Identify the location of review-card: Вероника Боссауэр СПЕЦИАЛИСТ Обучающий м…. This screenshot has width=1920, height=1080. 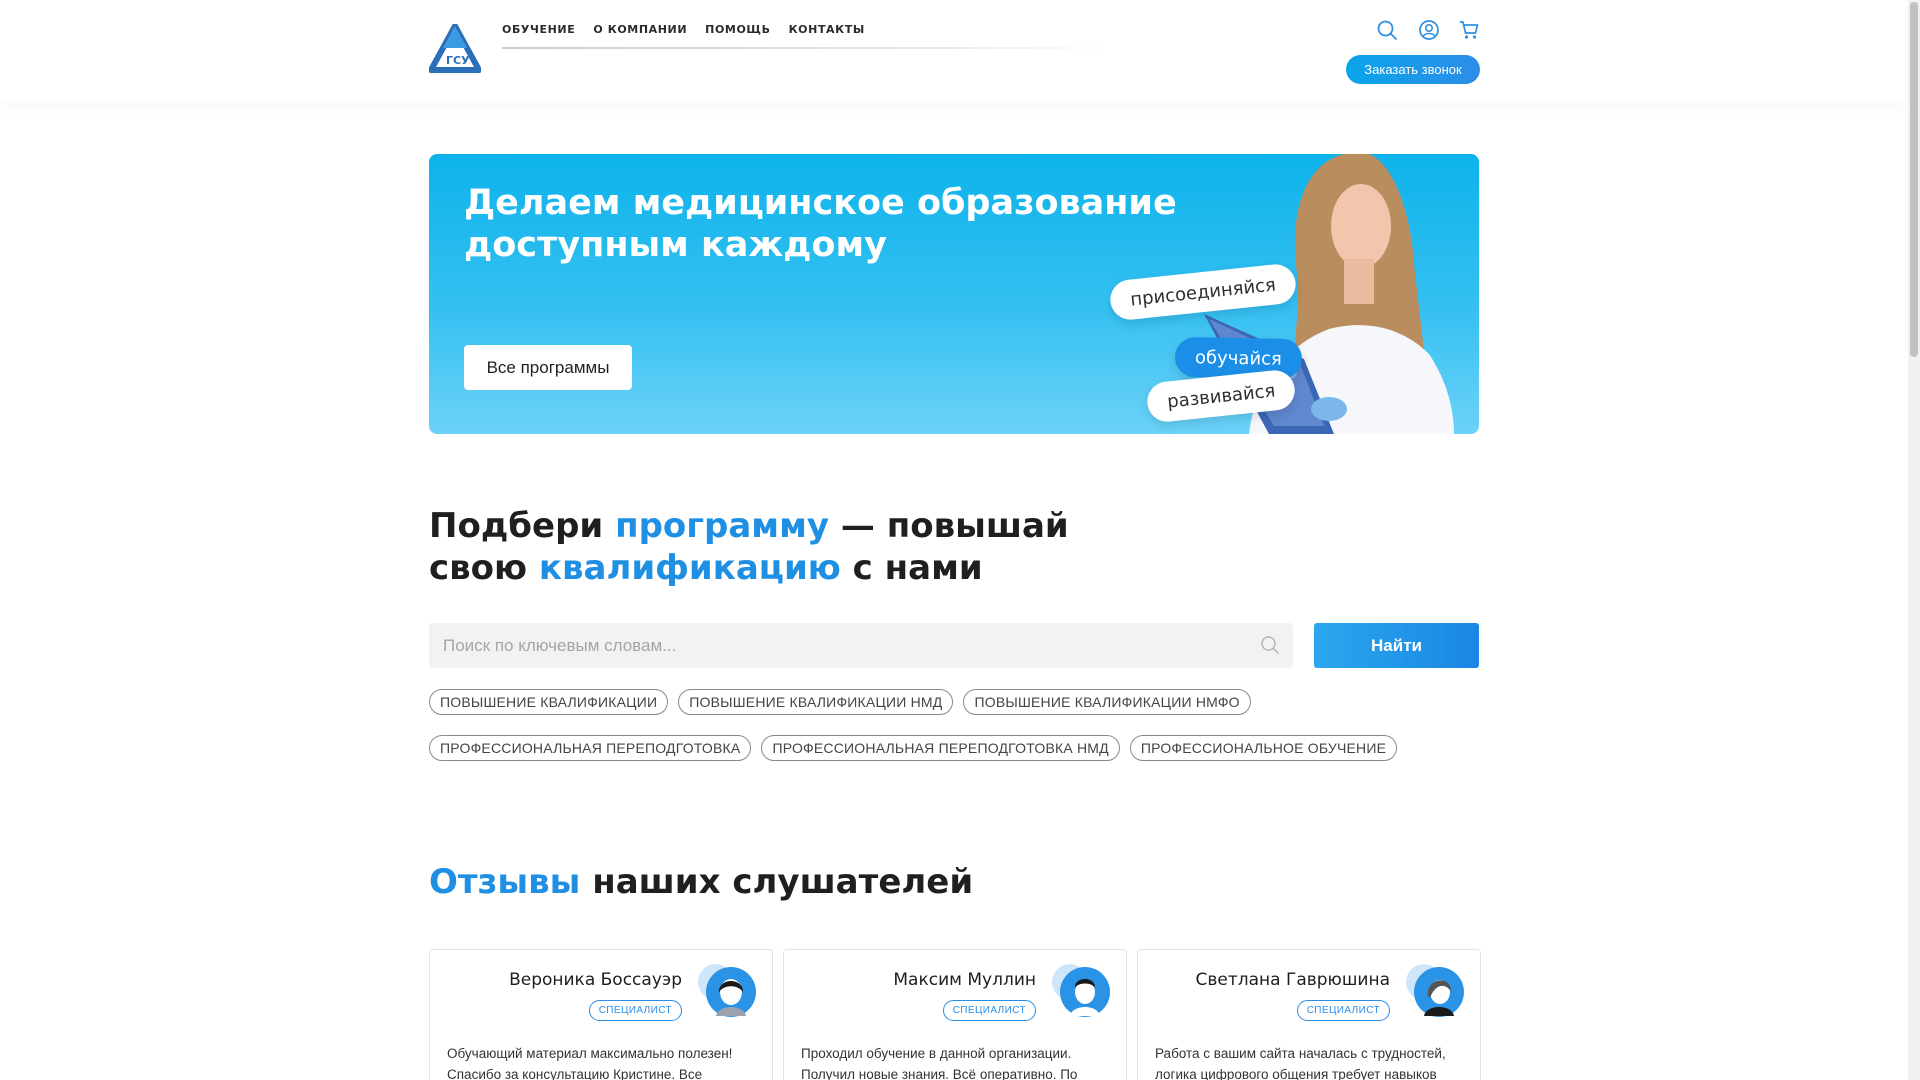
(601, 1014).